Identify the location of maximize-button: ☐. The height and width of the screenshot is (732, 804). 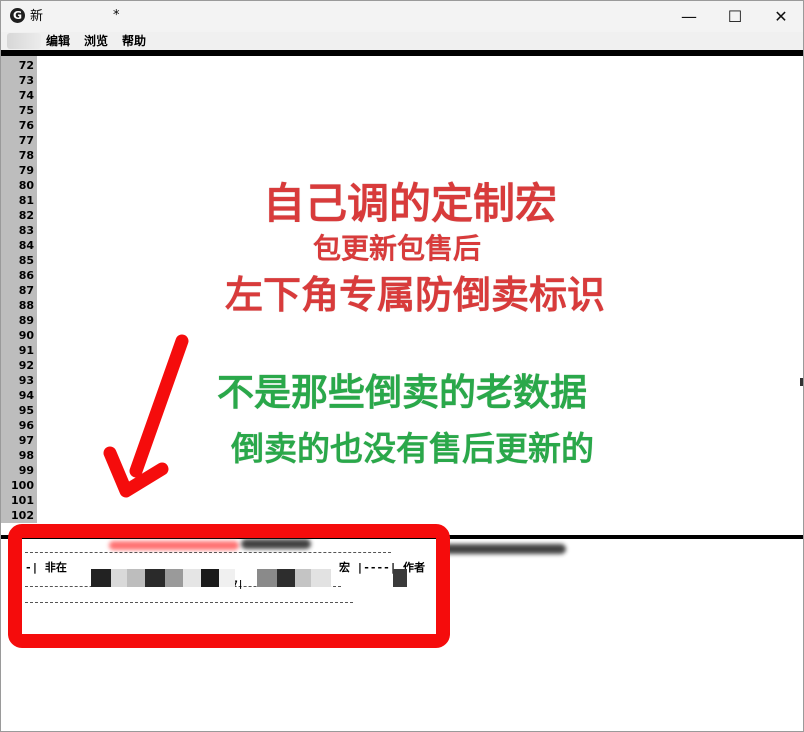
(735, 16).